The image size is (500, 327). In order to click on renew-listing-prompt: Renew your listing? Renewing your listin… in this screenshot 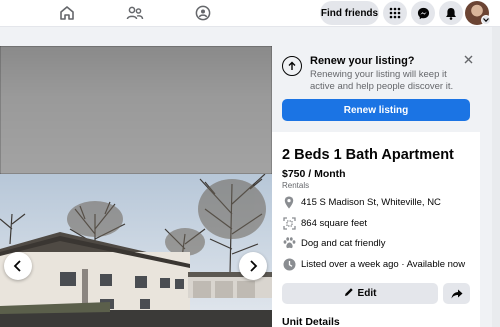, I will do `click(376, 89)`.